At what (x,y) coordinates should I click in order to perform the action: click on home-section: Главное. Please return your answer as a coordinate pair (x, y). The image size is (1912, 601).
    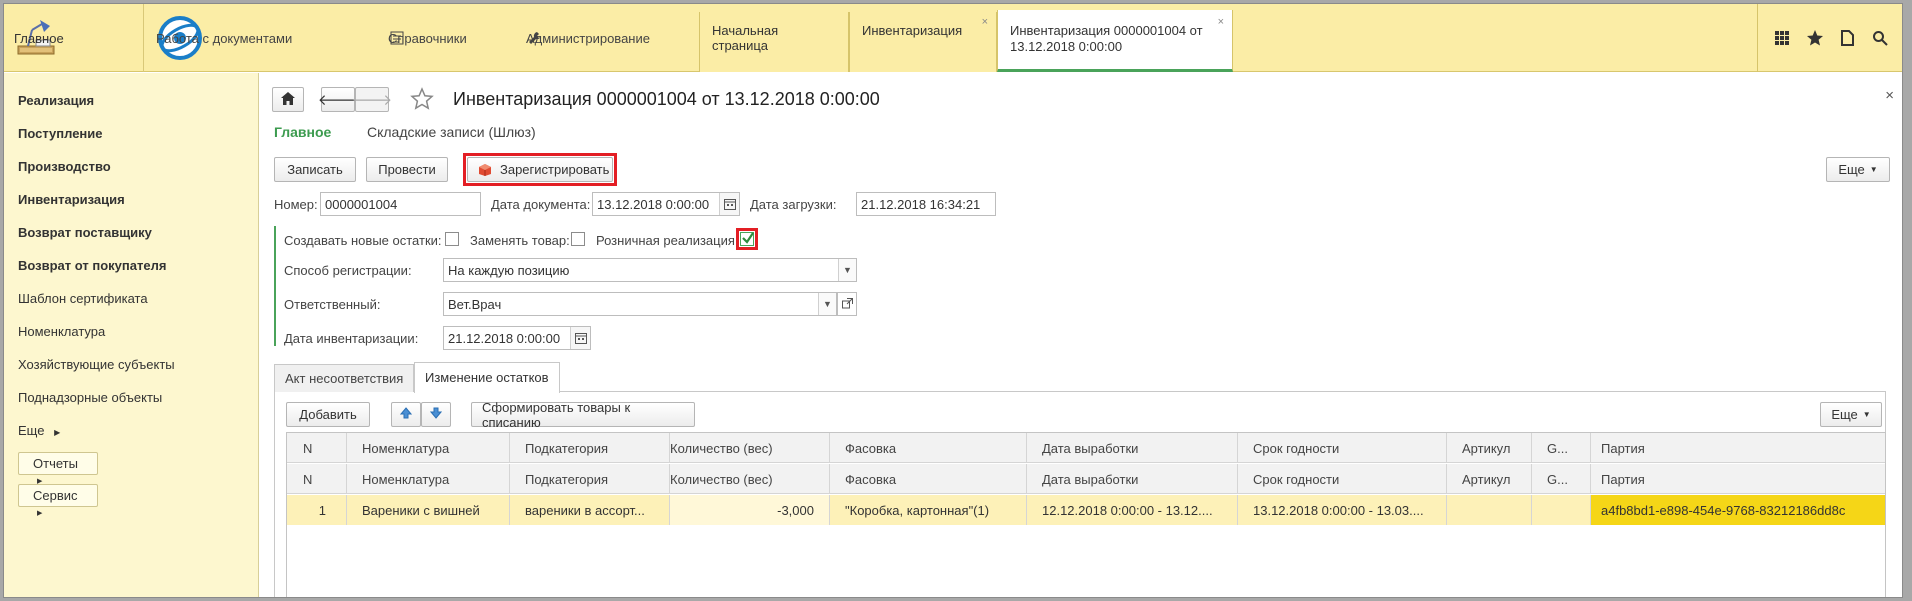
    Looking at the image, I should click on (74, 38).